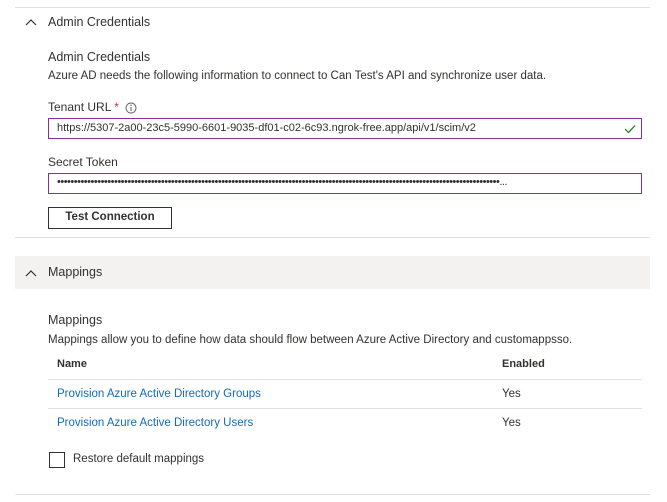 This screenshot has height=502, width=667. I want to click on mappings-heading: Mappings, so click(75, 320).